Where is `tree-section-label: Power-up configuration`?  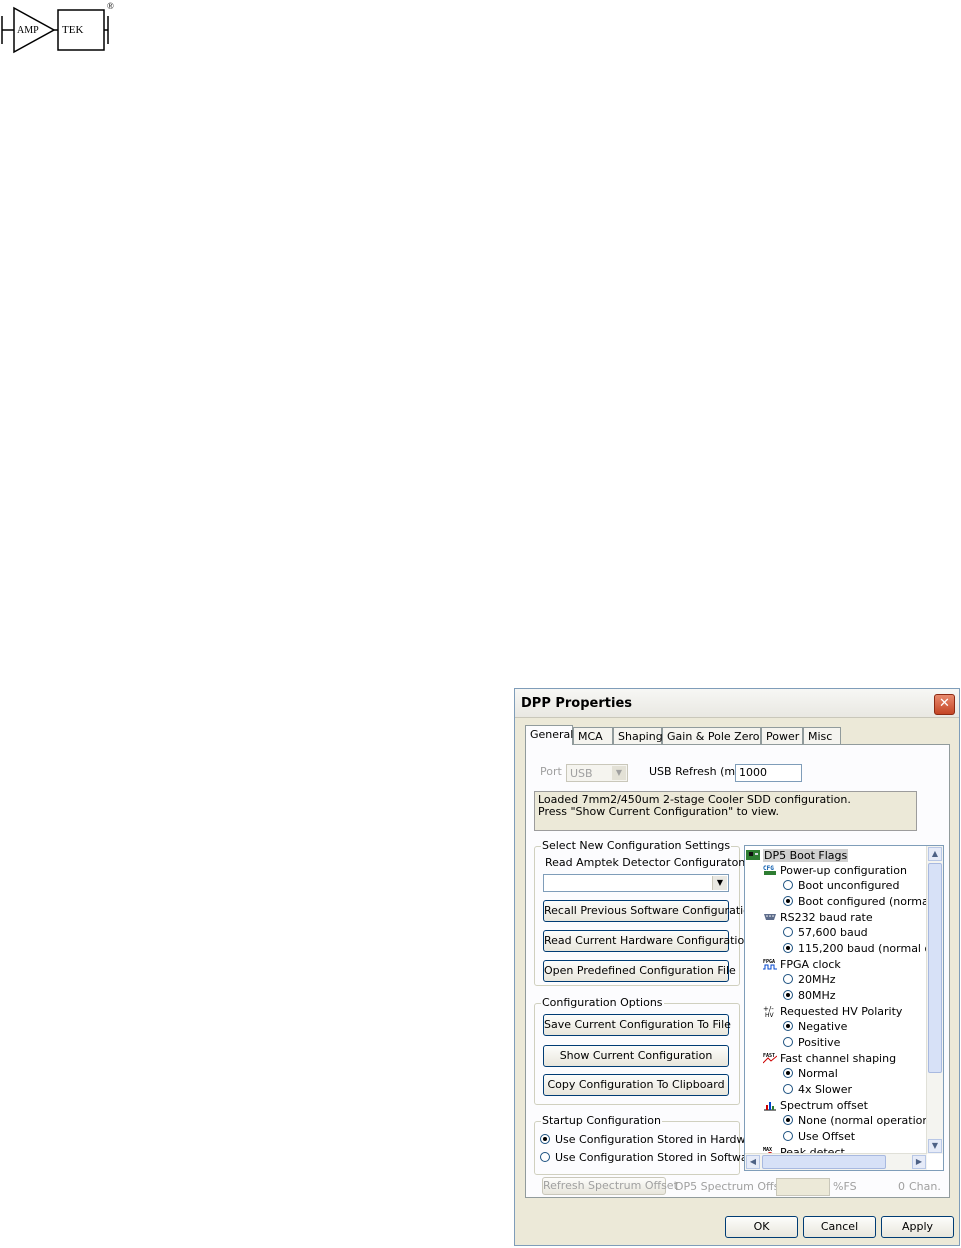
tree-section-label: Power-up configuration is located at coordinates (843, 870).